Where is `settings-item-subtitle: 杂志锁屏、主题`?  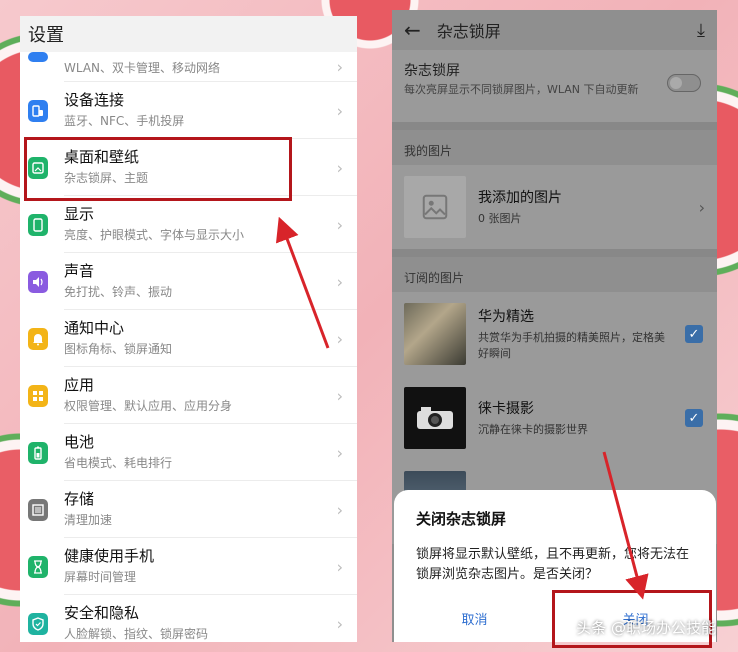 settings-item-subtitle: 杂志锁屏、主题 is located at coordinates (106, 178).